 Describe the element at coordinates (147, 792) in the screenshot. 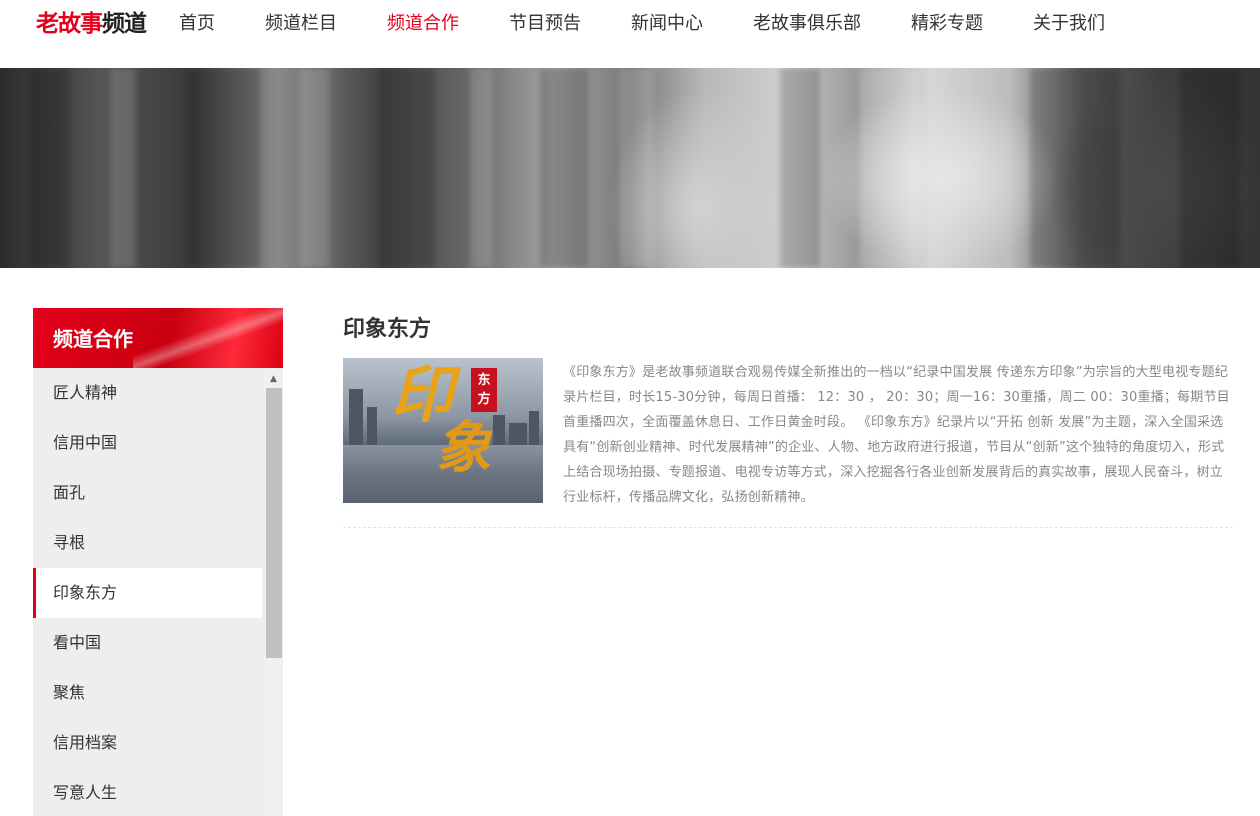

I see `sidebar-item: 写意人生` at that location.